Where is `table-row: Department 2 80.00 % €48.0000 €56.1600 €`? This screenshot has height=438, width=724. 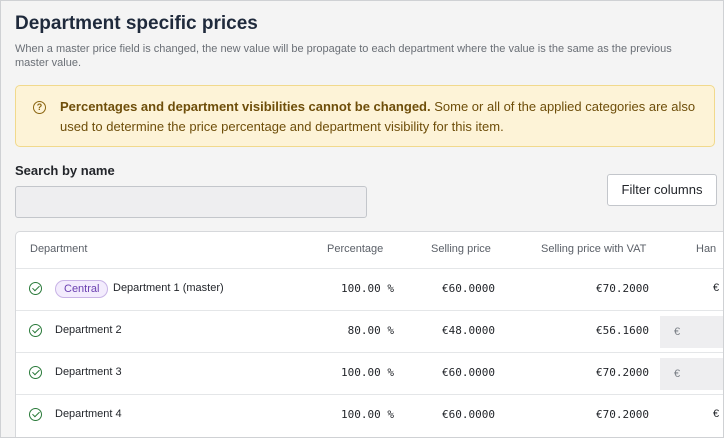 table-row: Department 2 80.00 % €48.0000 €56.1600 € is located at coordinates (369, 331).